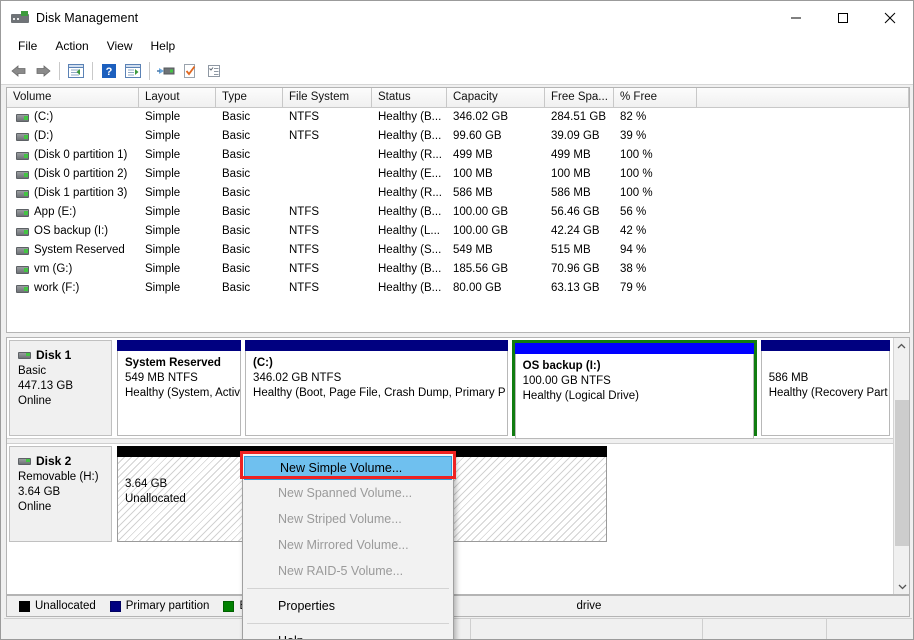 The width and height of the screenshot is (914, 640). Describe the element at coordinates (27, 46) in the screenshot. I see `menu-file: File` at that location.